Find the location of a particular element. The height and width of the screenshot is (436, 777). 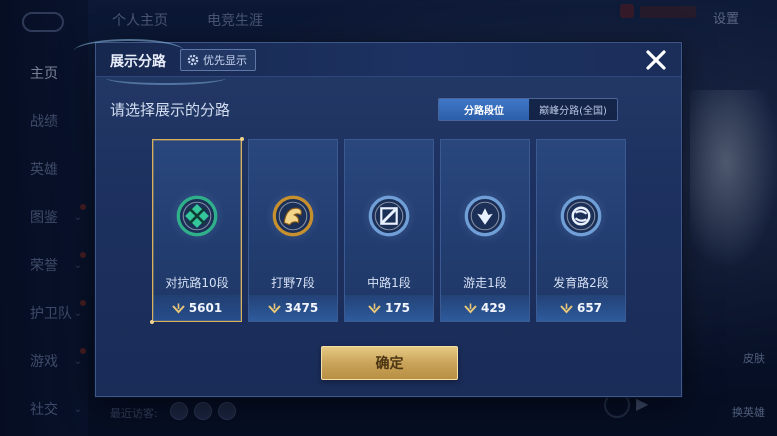

gear-icon is located at coordinates (193, 60).